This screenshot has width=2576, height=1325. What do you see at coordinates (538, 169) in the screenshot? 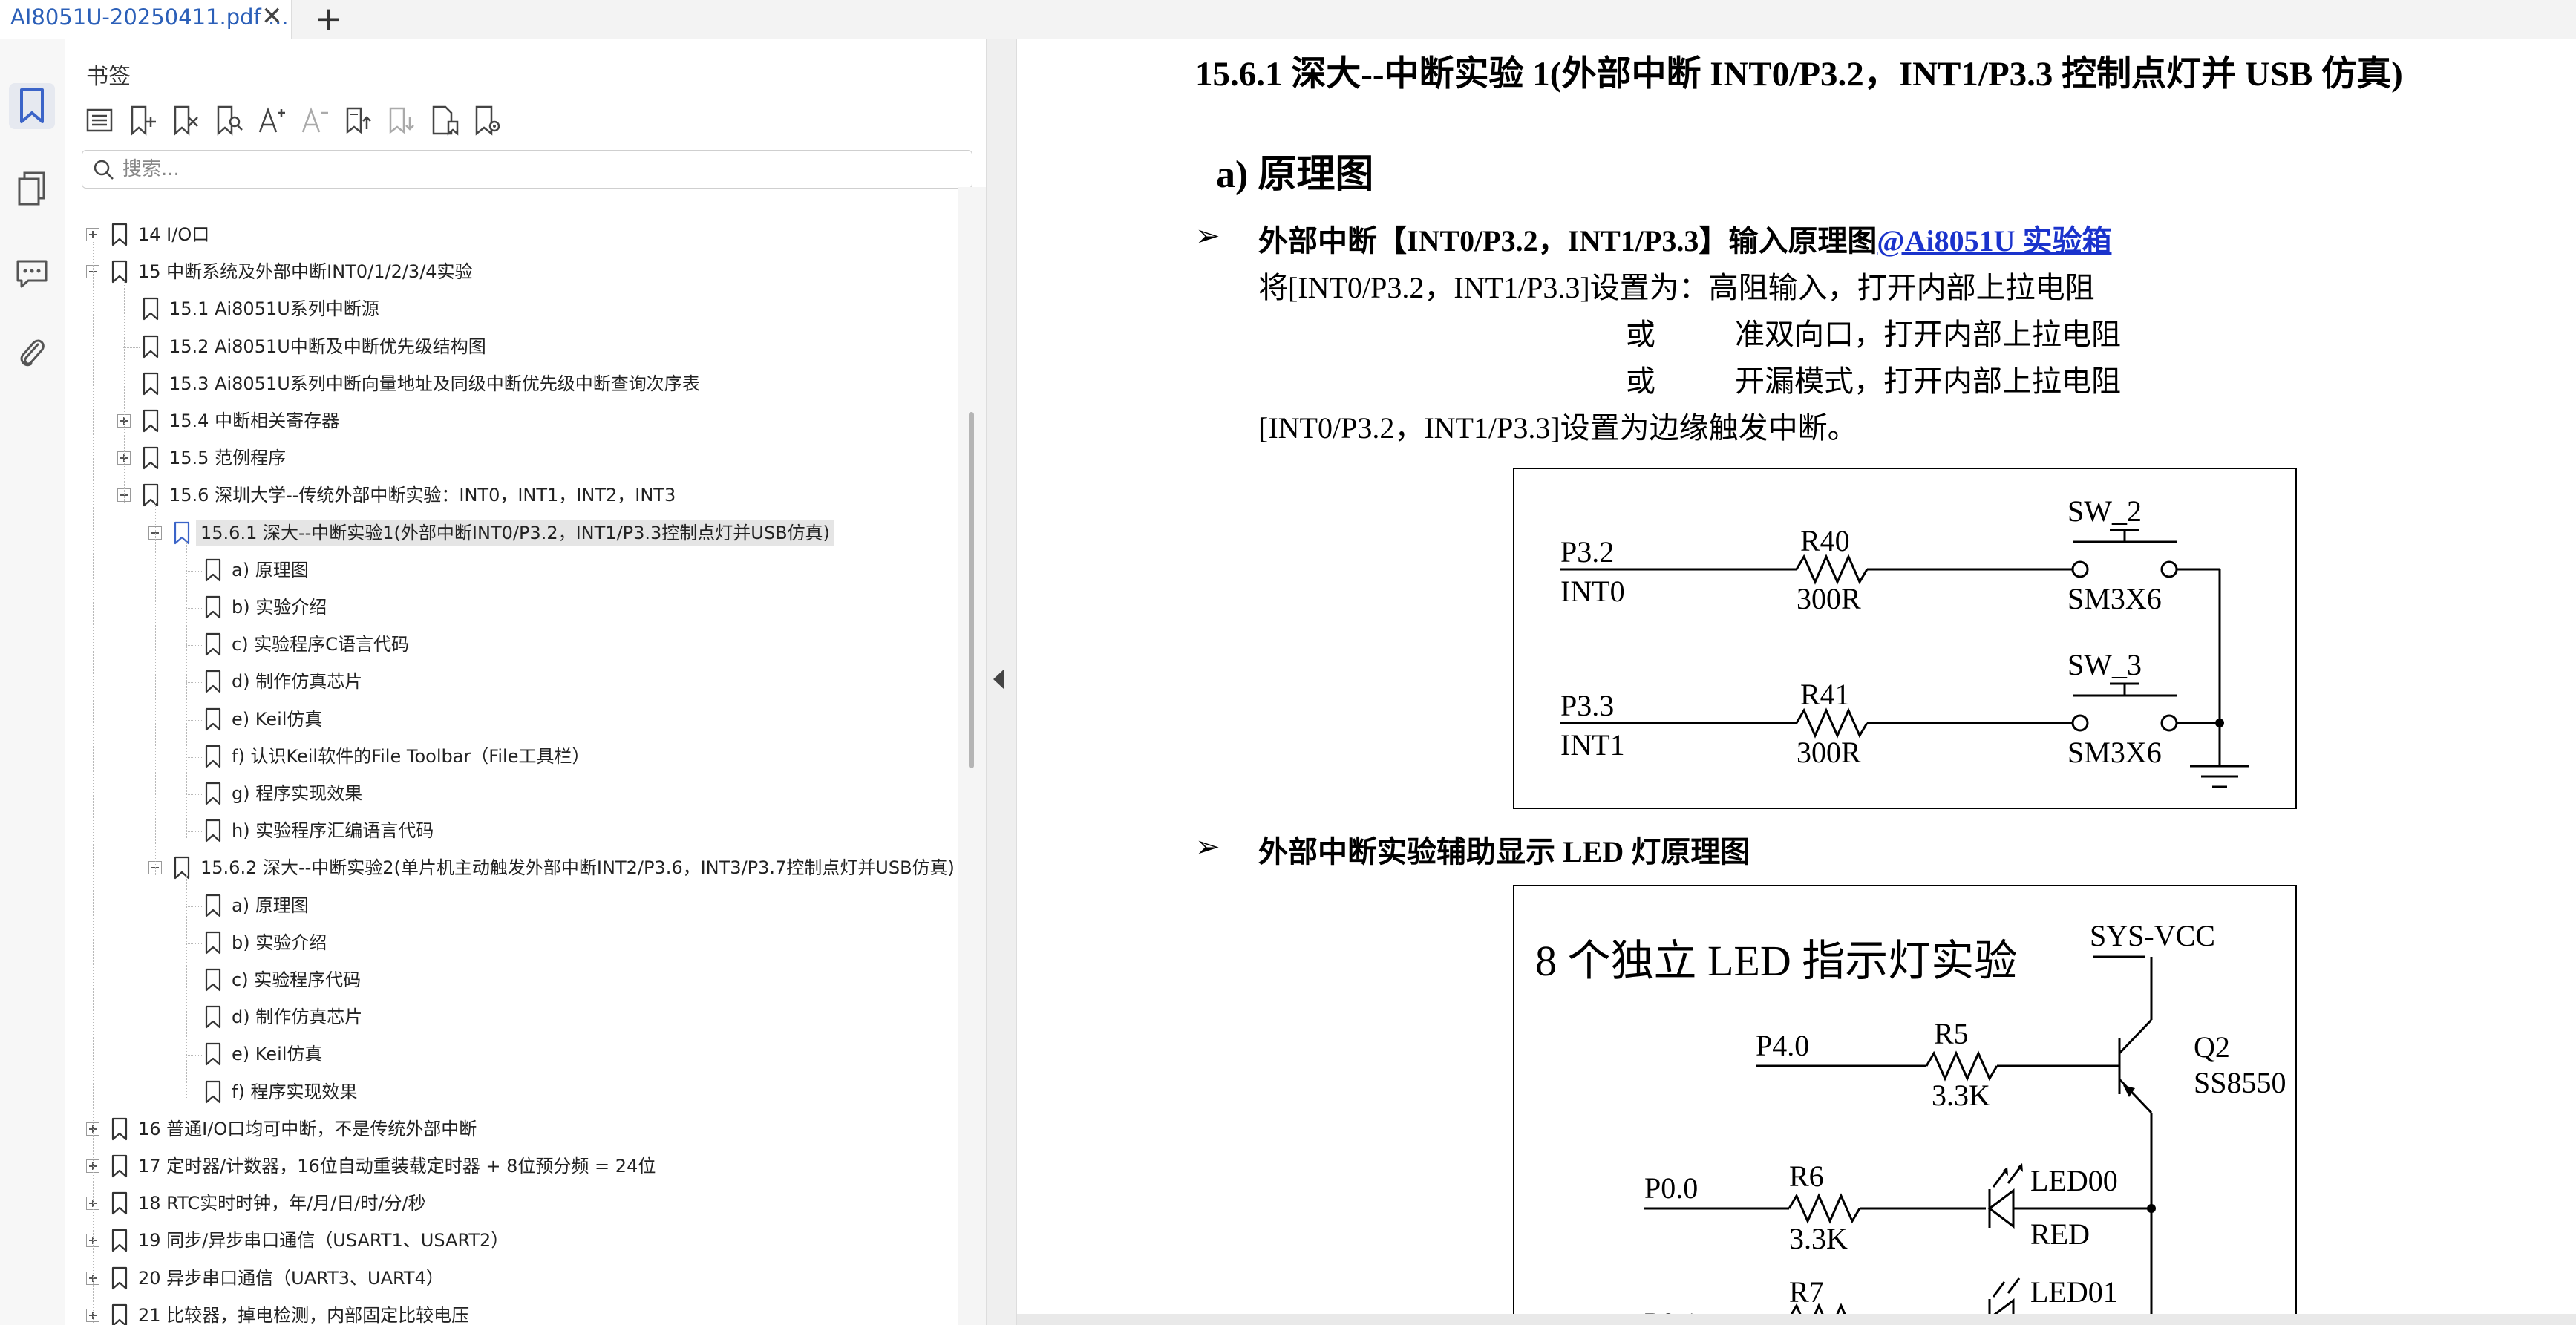
I see `search-input` at bounding box center [538, 169].